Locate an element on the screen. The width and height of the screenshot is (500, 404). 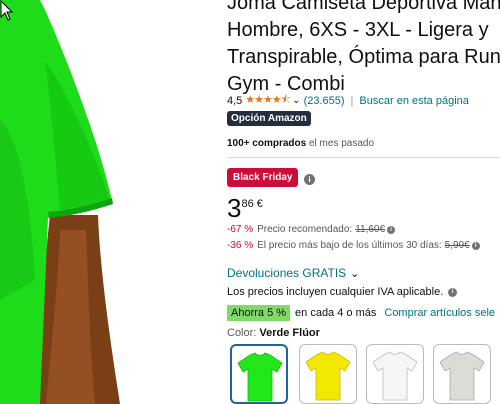
swatch-amarillo is located at coordinates (328, 374).